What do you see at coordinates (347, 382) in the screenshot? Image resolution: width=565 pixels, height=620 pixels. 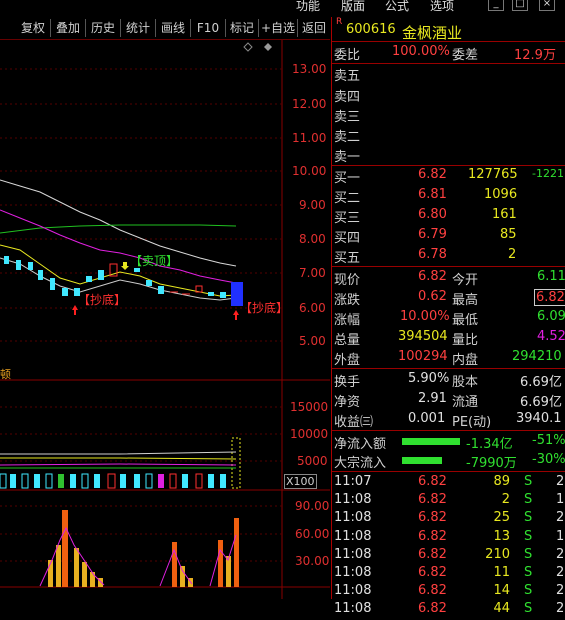 I see `finance-label: 换手` at bounding box center [347, 382].